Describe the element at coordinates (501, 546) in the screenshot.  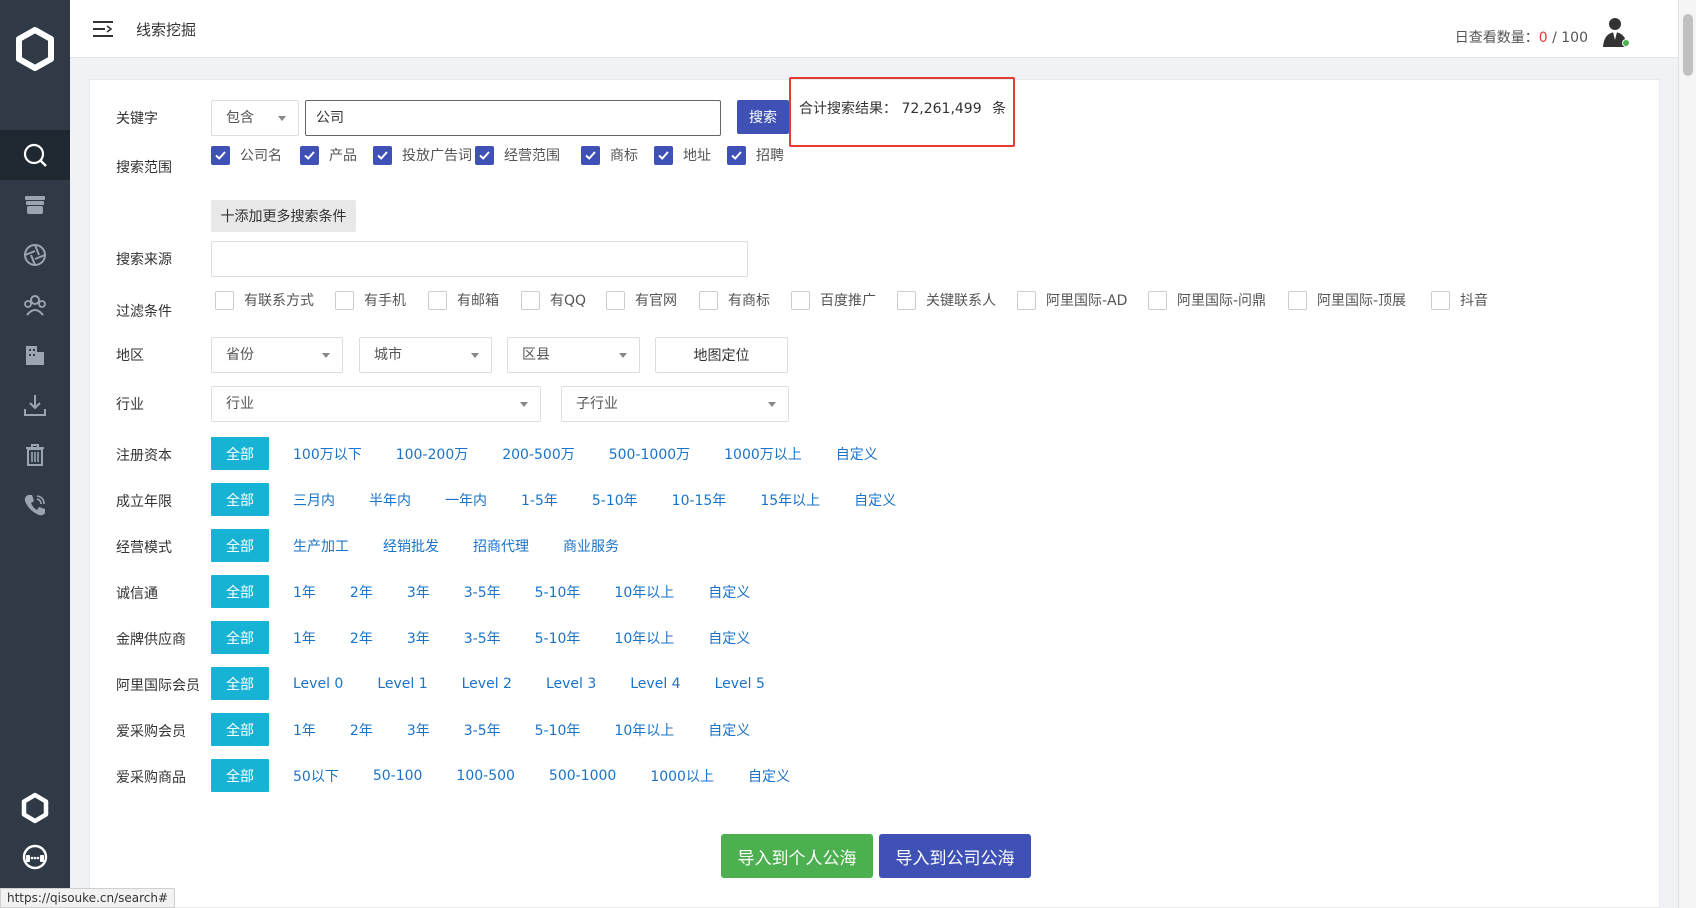
I see `option-link: 招商代理` at that location.